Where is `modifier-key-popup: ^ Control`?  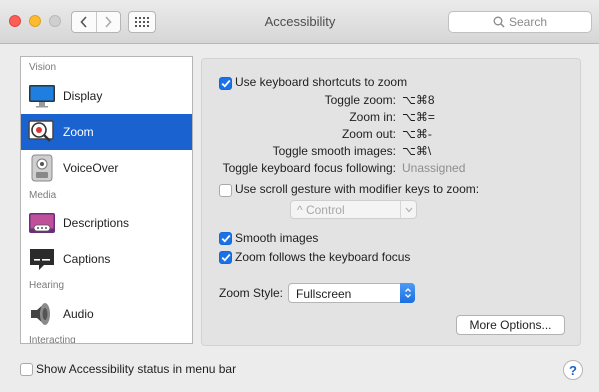 modifier-key-popup: ^ Control is located at coordinates (353, 209).